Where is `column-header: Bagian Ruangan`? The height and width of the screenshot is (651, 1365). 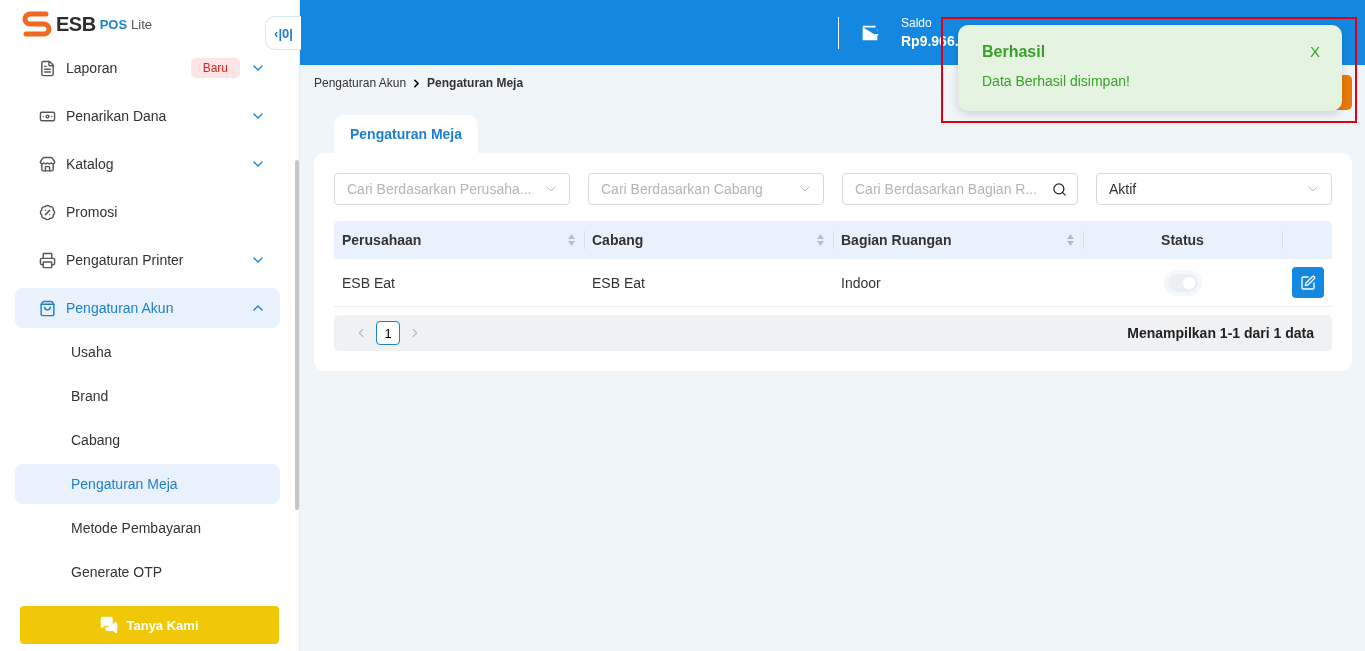
column-header: Bagian Ruangan is located at coordinates (958, 240).